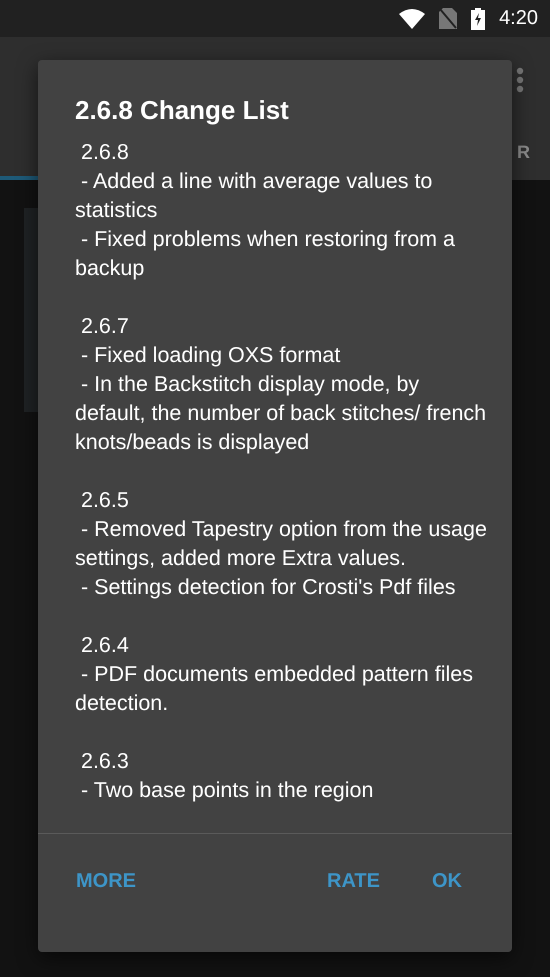  I want to click on change-item: - In the Backstitch display mode, by default, the number of back stitches/ french knots/beads is displayed, so click(281, 413).